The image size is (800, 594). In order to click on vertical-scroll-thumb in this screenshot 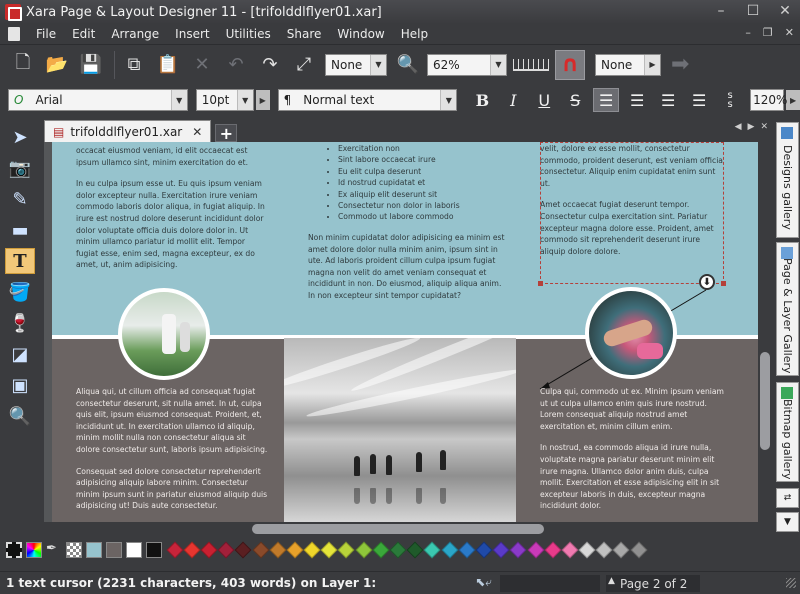, I will do `click(765, 401)`.